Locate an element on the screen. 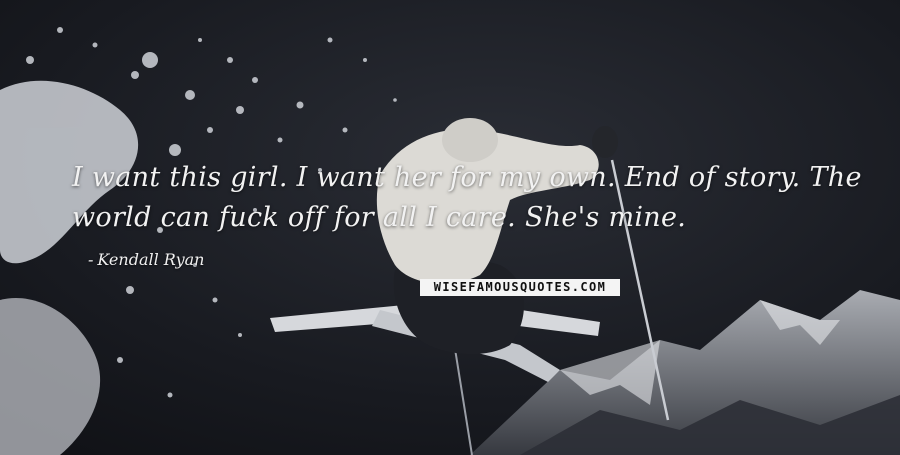 The height and width of the screenshot is (455, 900). watermark-logo: WISEFAMOUSQUOTES.COM is located at coordinates (520, 287).